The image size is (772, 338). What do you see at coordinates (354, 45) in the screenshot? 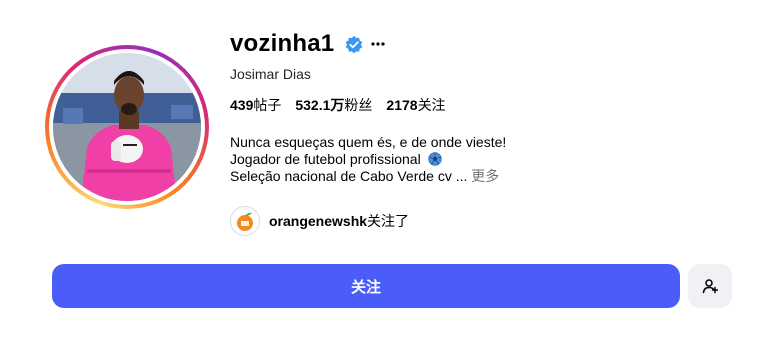
I see `verified-badge-icon` at bounding box center [354, 45].